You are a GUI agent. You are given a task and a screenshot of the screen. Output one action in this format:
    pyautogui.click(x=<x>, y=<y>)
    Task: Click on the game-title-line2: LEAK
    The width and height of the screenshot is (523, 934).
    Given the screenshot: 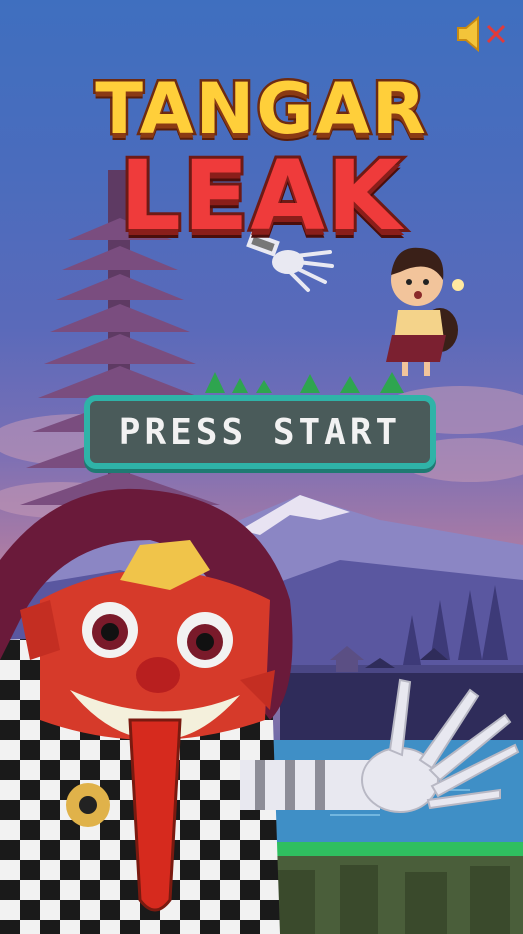 What is the action you would take?
    pyautogui.click(x=260, y=196)
    